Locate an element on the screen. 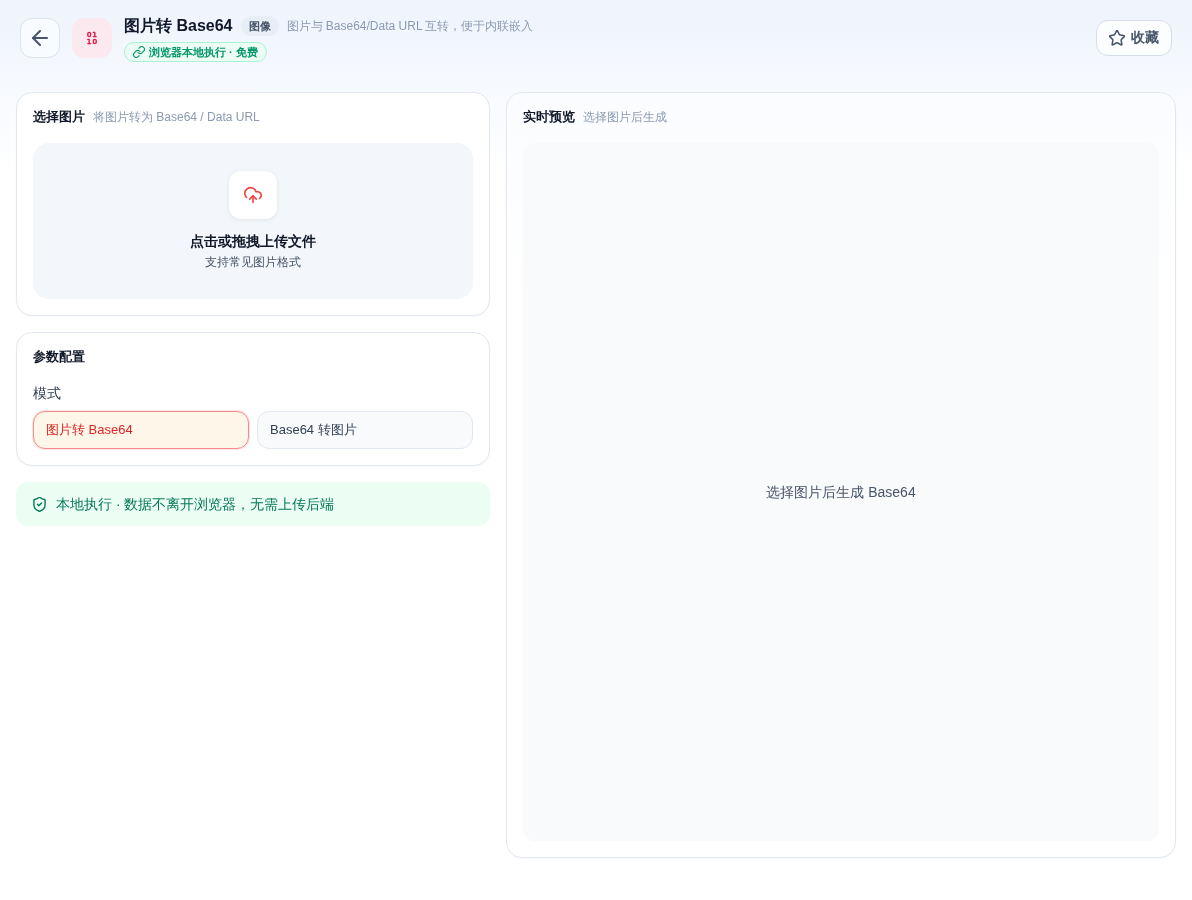 Image resolution: width=1192 pixels, height=900 pixels. back-button is located at coordinates (40, 38).